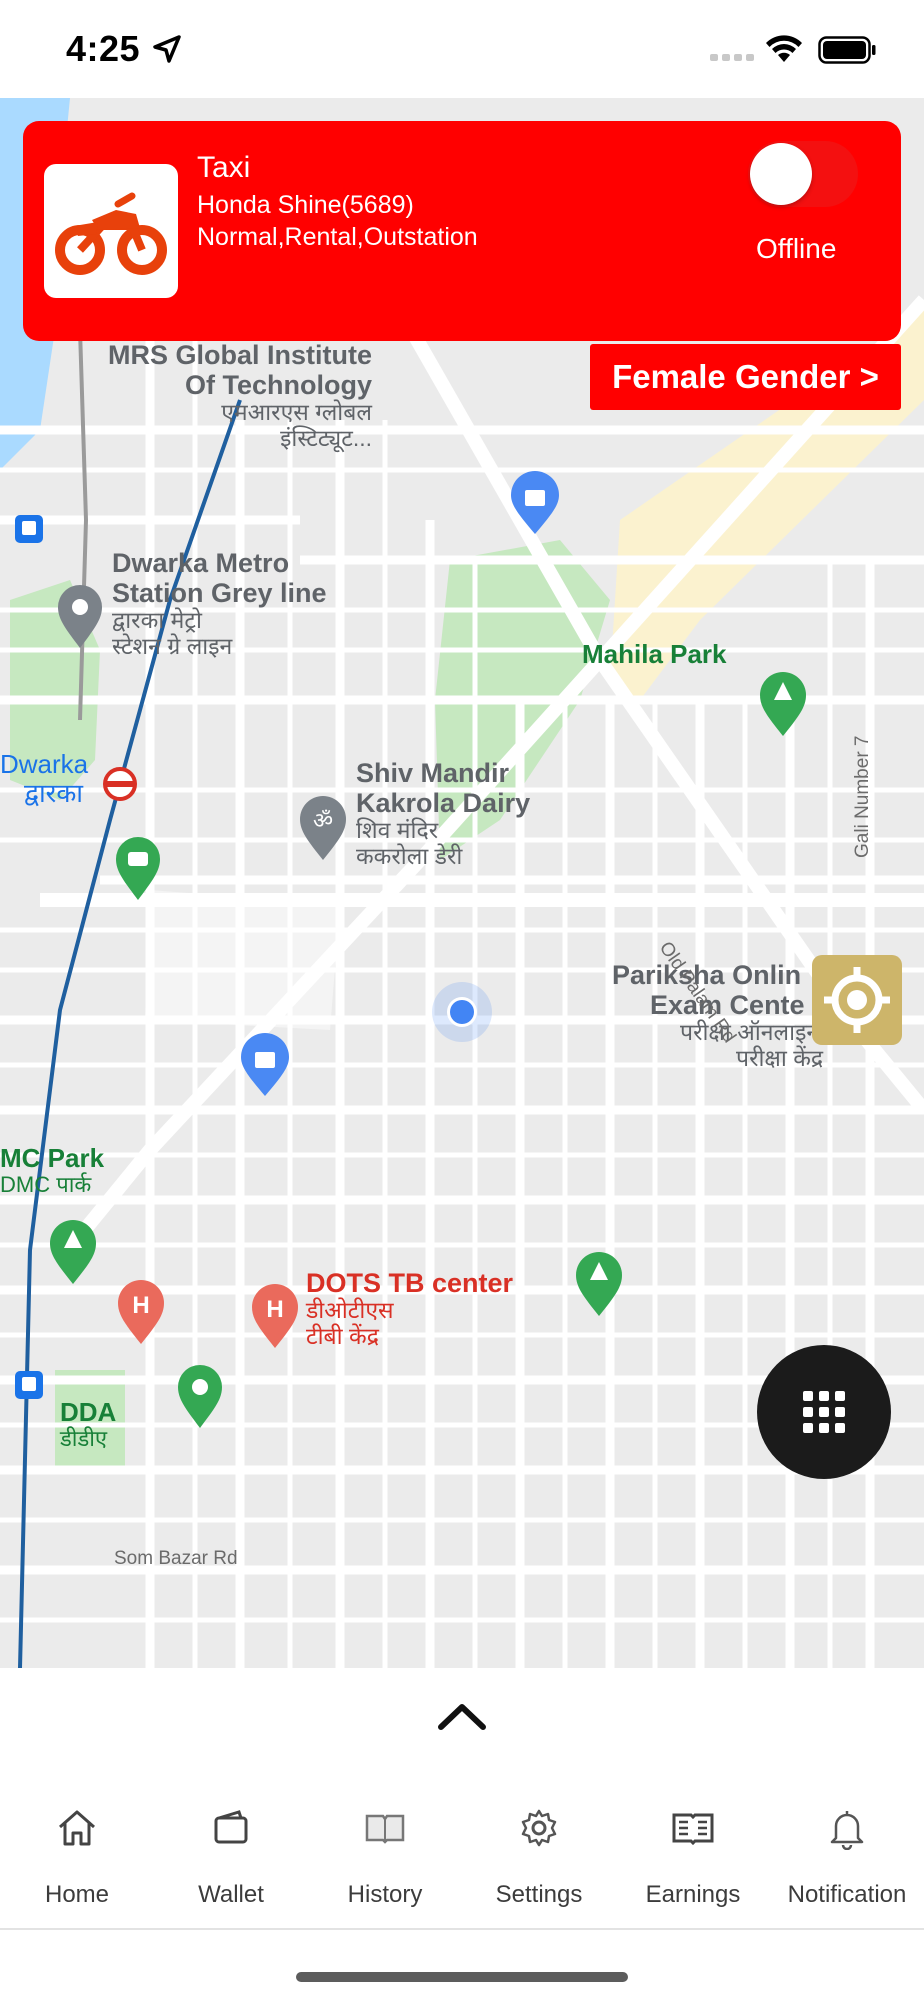 The height and width of the screenshot is (2000, 924). What do you see at coordinates (443, 803) in the screenshot?
I see `place-label-shiv-line2: Kakrola Dairy` at bounding box center [443, 803].